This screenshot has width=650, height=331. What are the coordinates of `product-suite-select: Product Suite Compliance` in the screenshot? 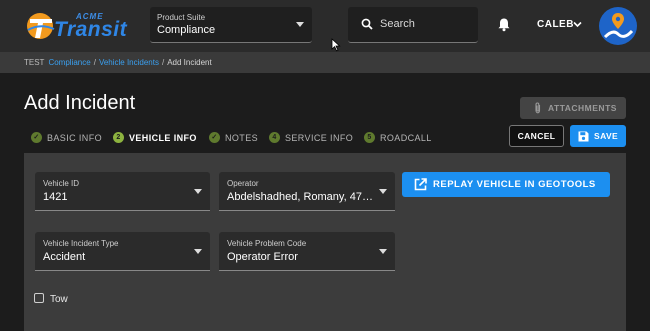 It's located at (231, 25).